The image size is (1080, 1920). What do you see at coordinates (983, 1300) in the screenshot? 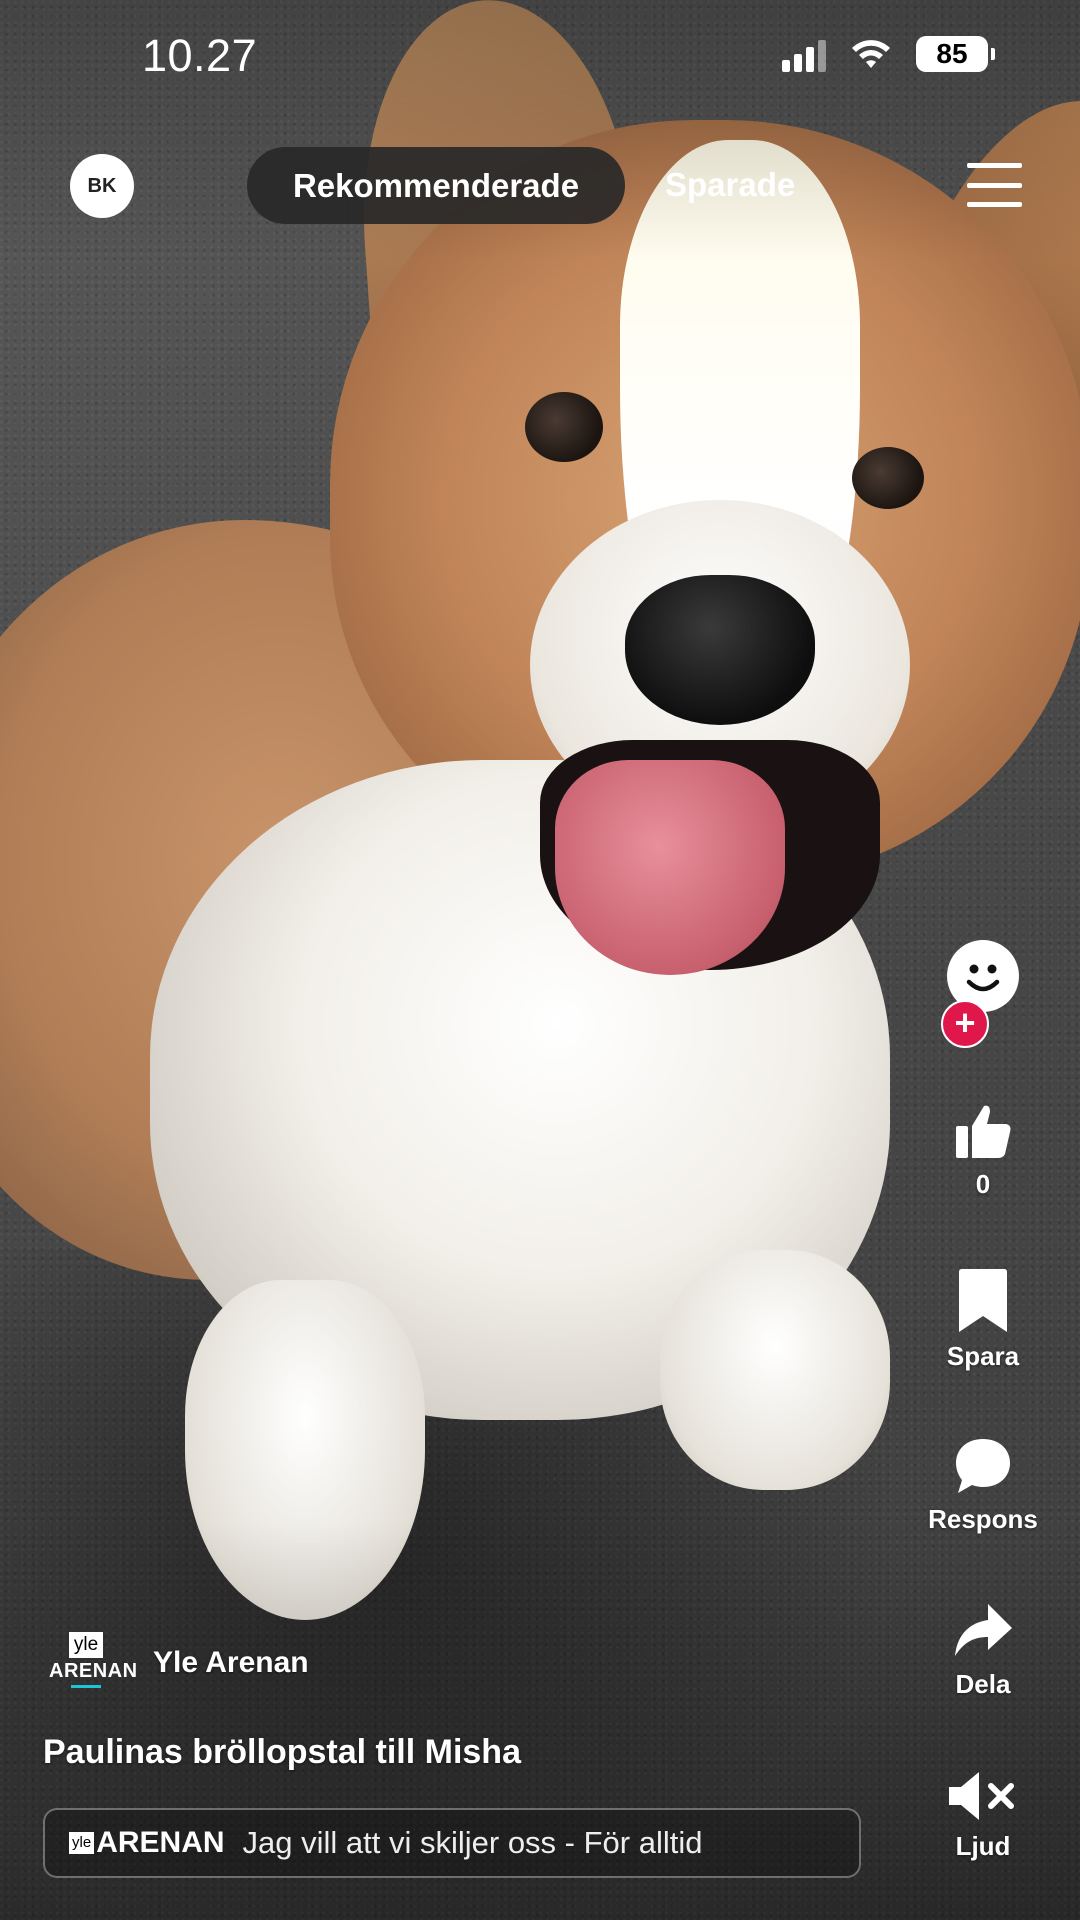
I see `bookmark-icon` at bounding box center [983, 1300].